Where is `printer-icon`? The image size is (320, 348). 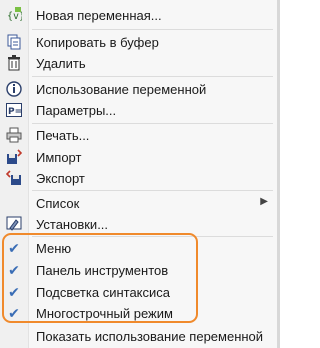
printer-icon is located at coordinates (14, 135).